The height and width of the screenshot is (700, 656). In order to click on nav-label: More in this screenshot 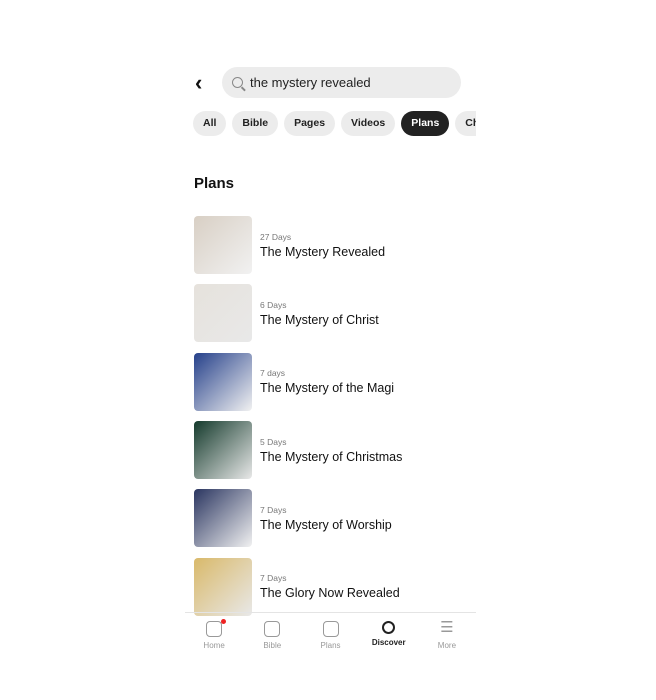, I will do `click(447, 645)`.